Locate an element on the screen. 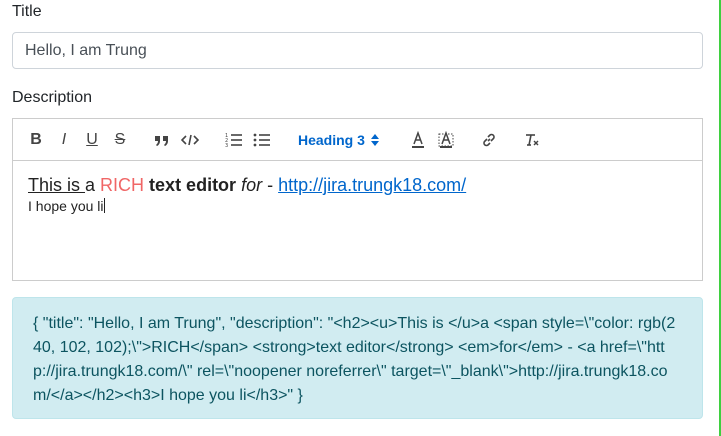 Image resolution: width=721 pixels, height=436 pixels. bold-icon: B is located at coordinates (36, 139).